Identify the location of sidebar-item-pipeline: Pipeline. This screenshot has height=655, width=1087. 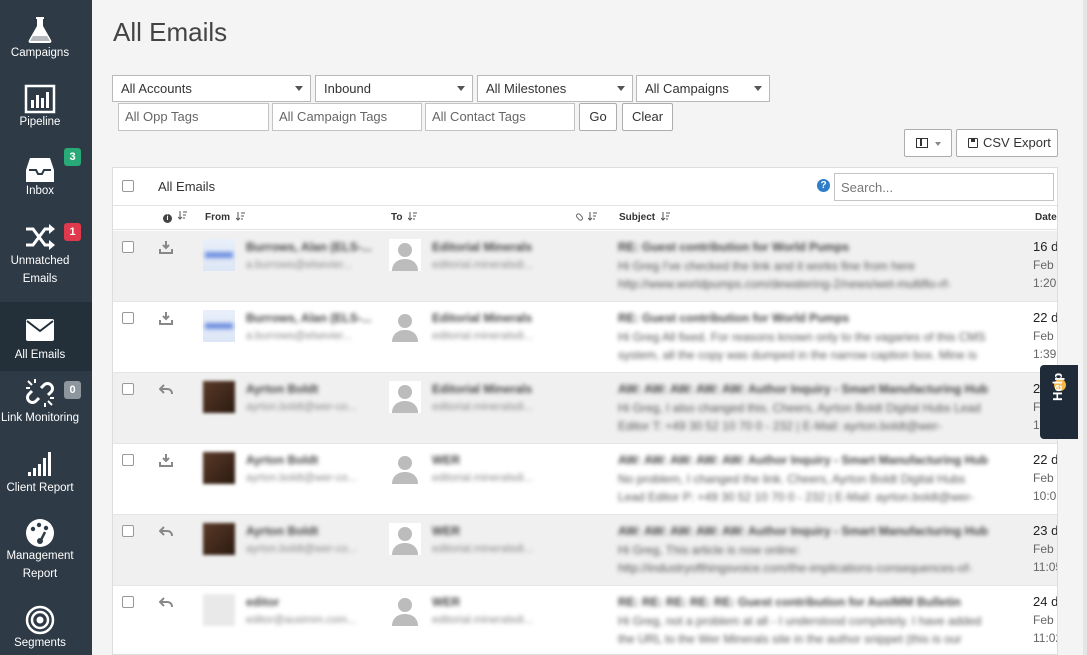
(46, 103).